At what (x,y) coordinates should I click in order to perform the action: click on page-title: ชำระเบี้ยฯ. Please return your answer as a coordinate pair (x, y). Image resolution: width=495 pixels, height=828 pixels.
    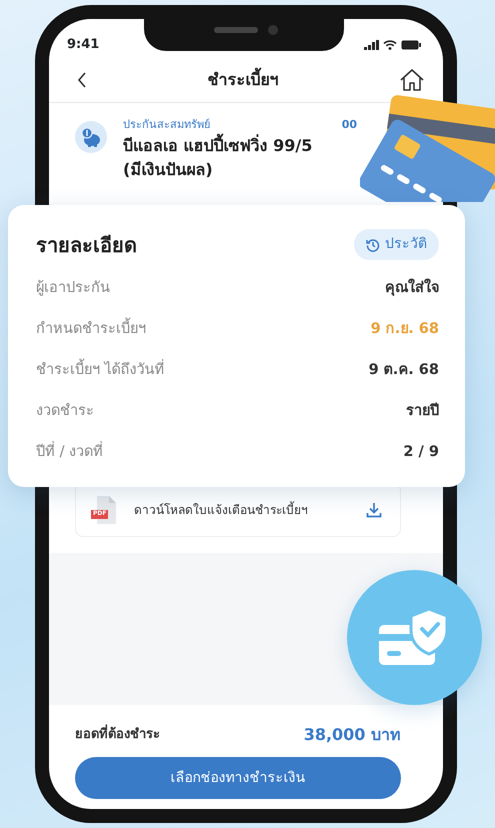
    Looking at the image, I should click on (243, 79).